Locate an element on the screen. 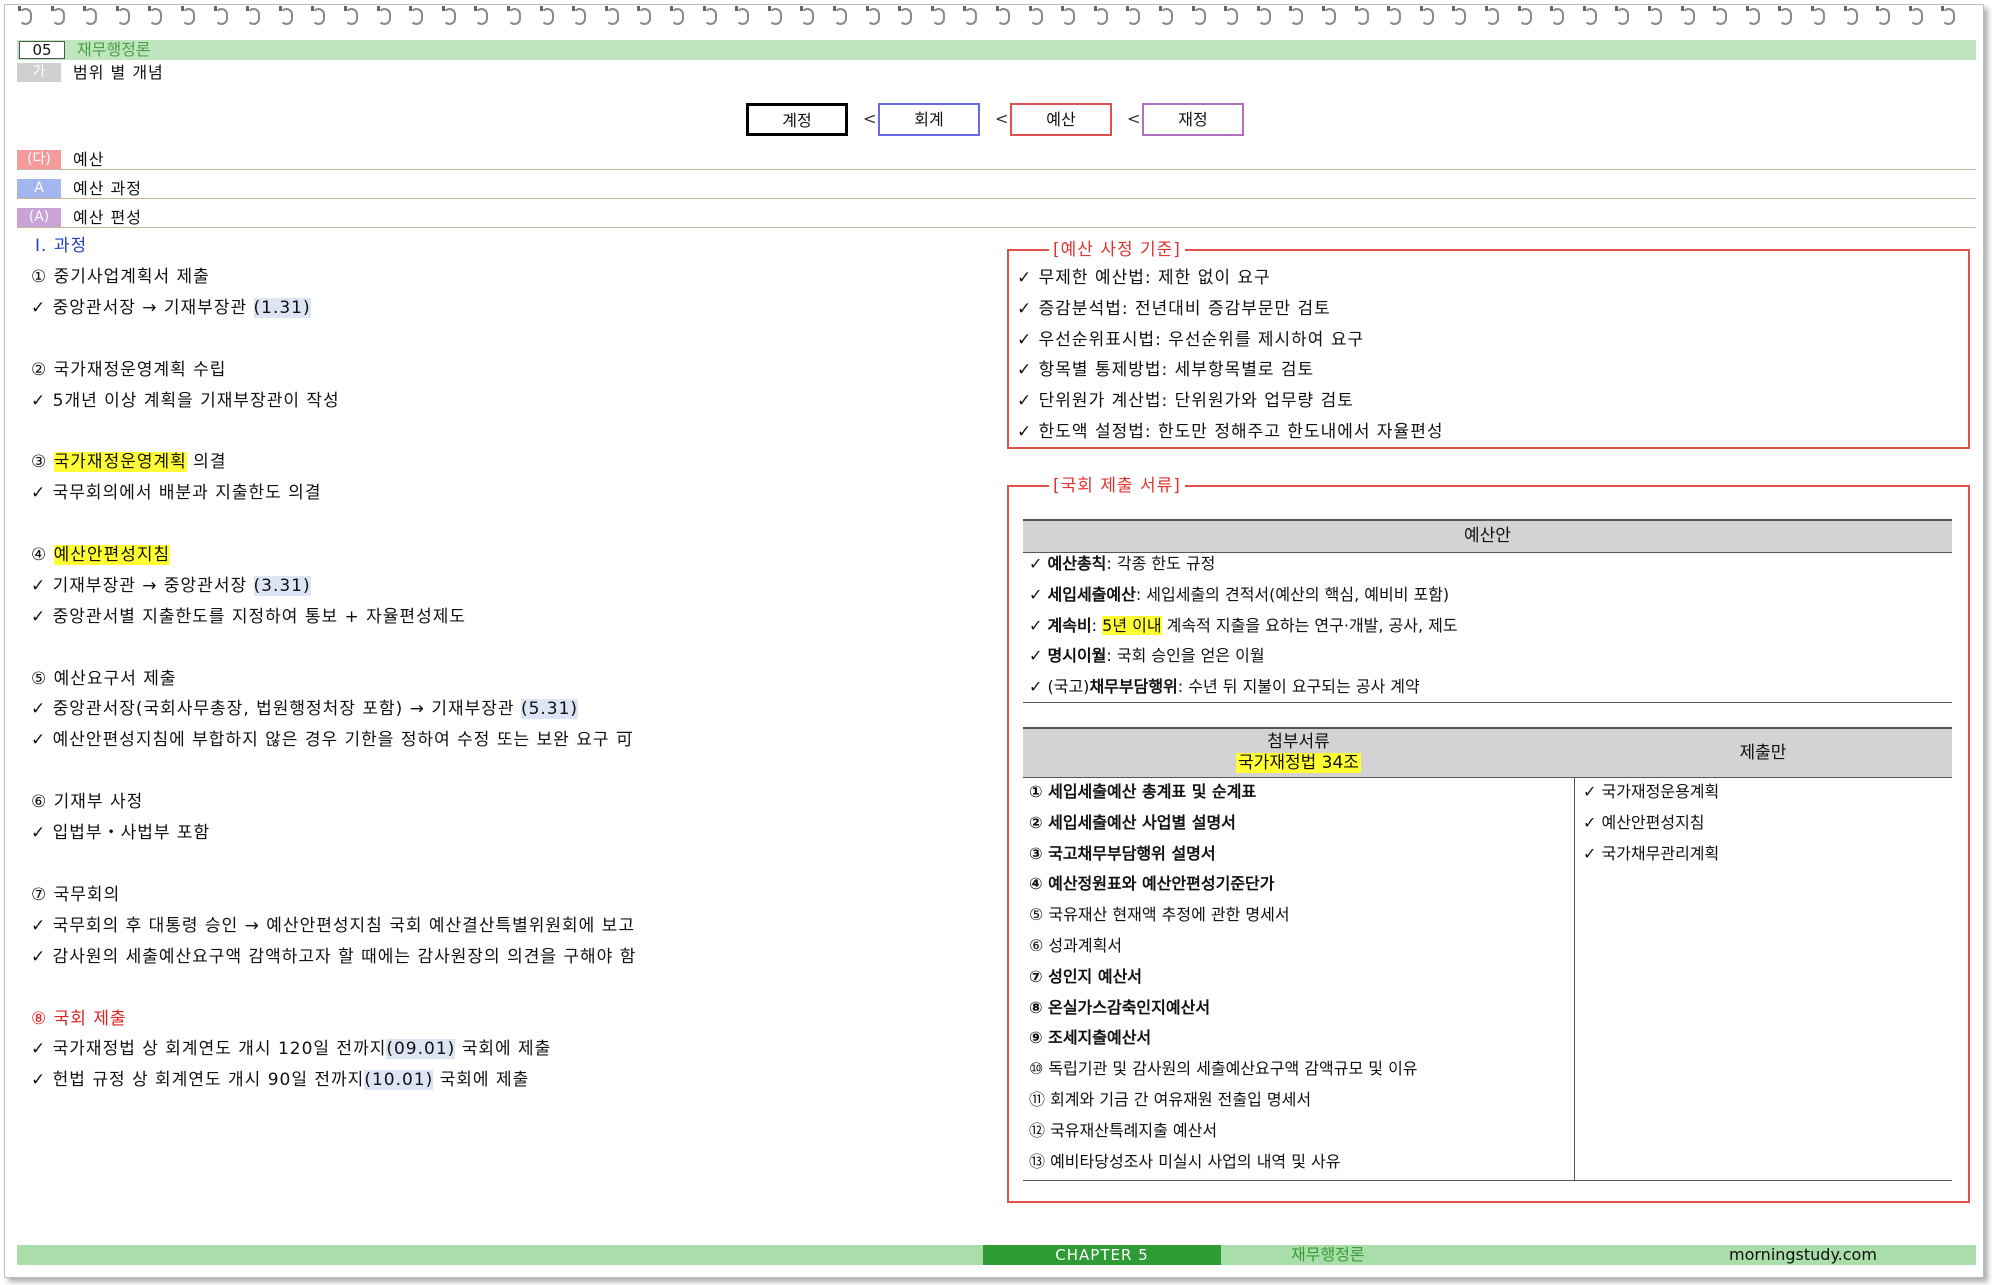 The image size is (1992, 1285). section-scope: 가 범위 별 개념 is located at coordinates (996, 72).